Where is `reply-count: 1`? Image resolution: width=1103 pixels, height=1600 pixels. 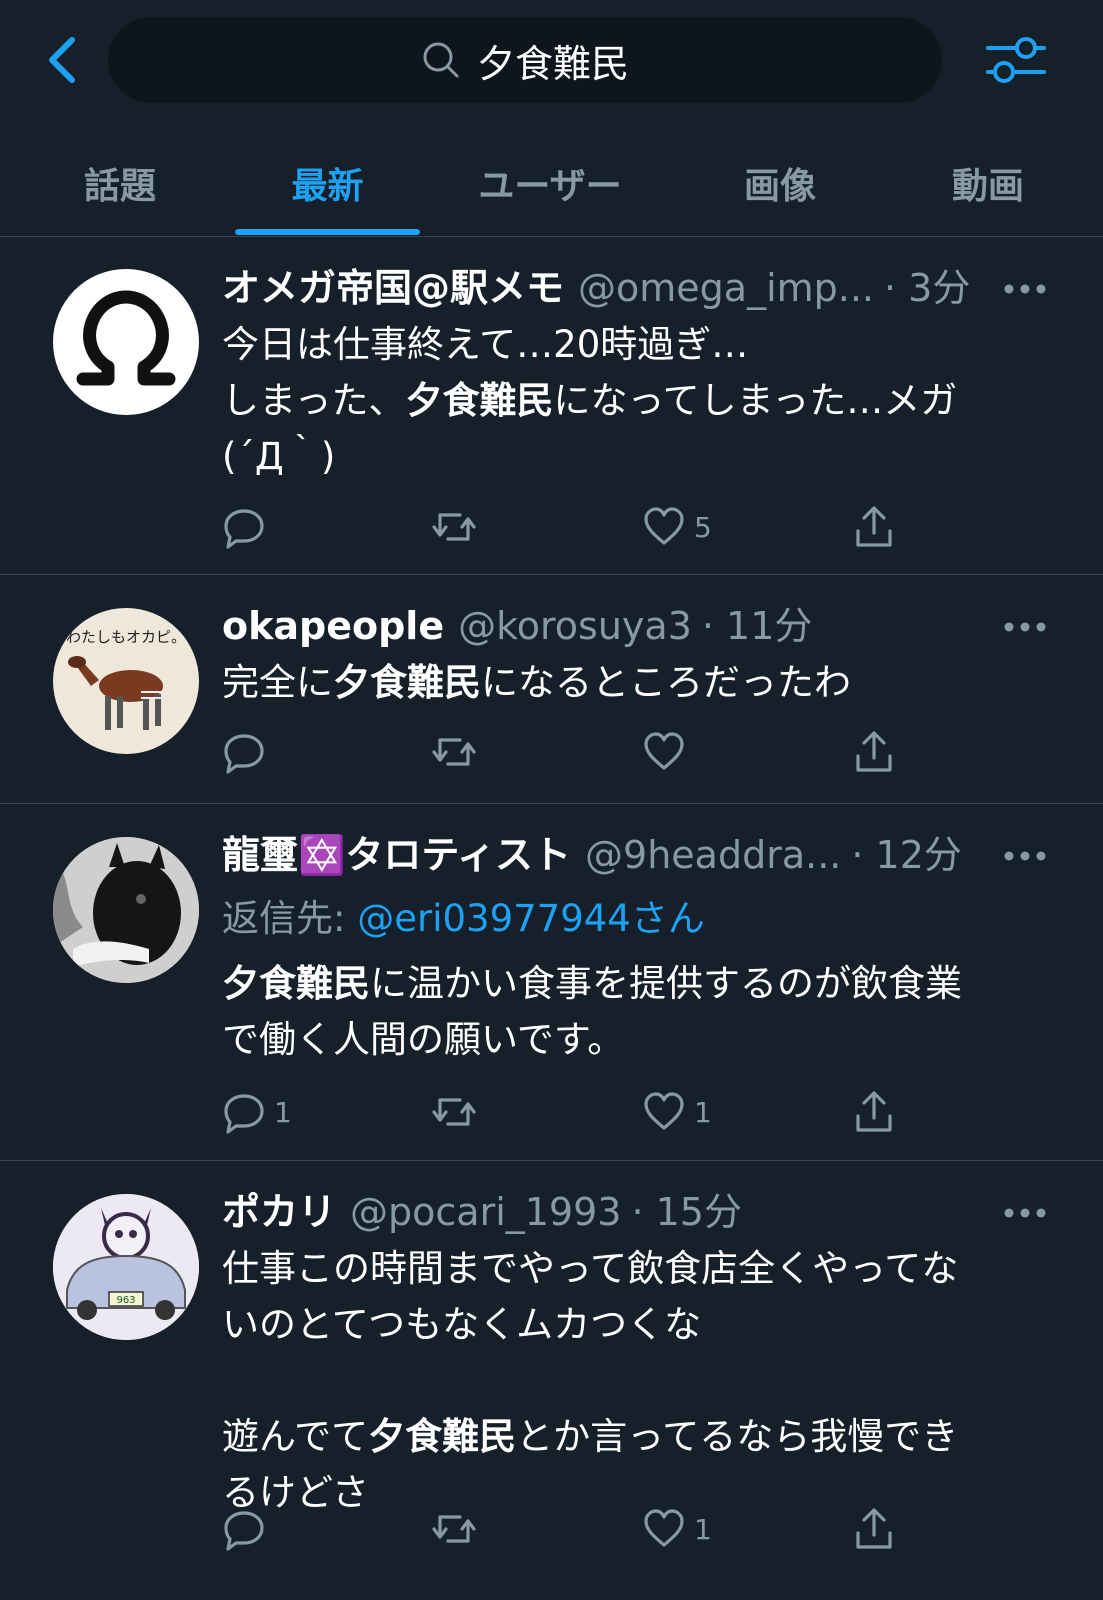 reply-count: 1 is located at coordinates (283, 1112).